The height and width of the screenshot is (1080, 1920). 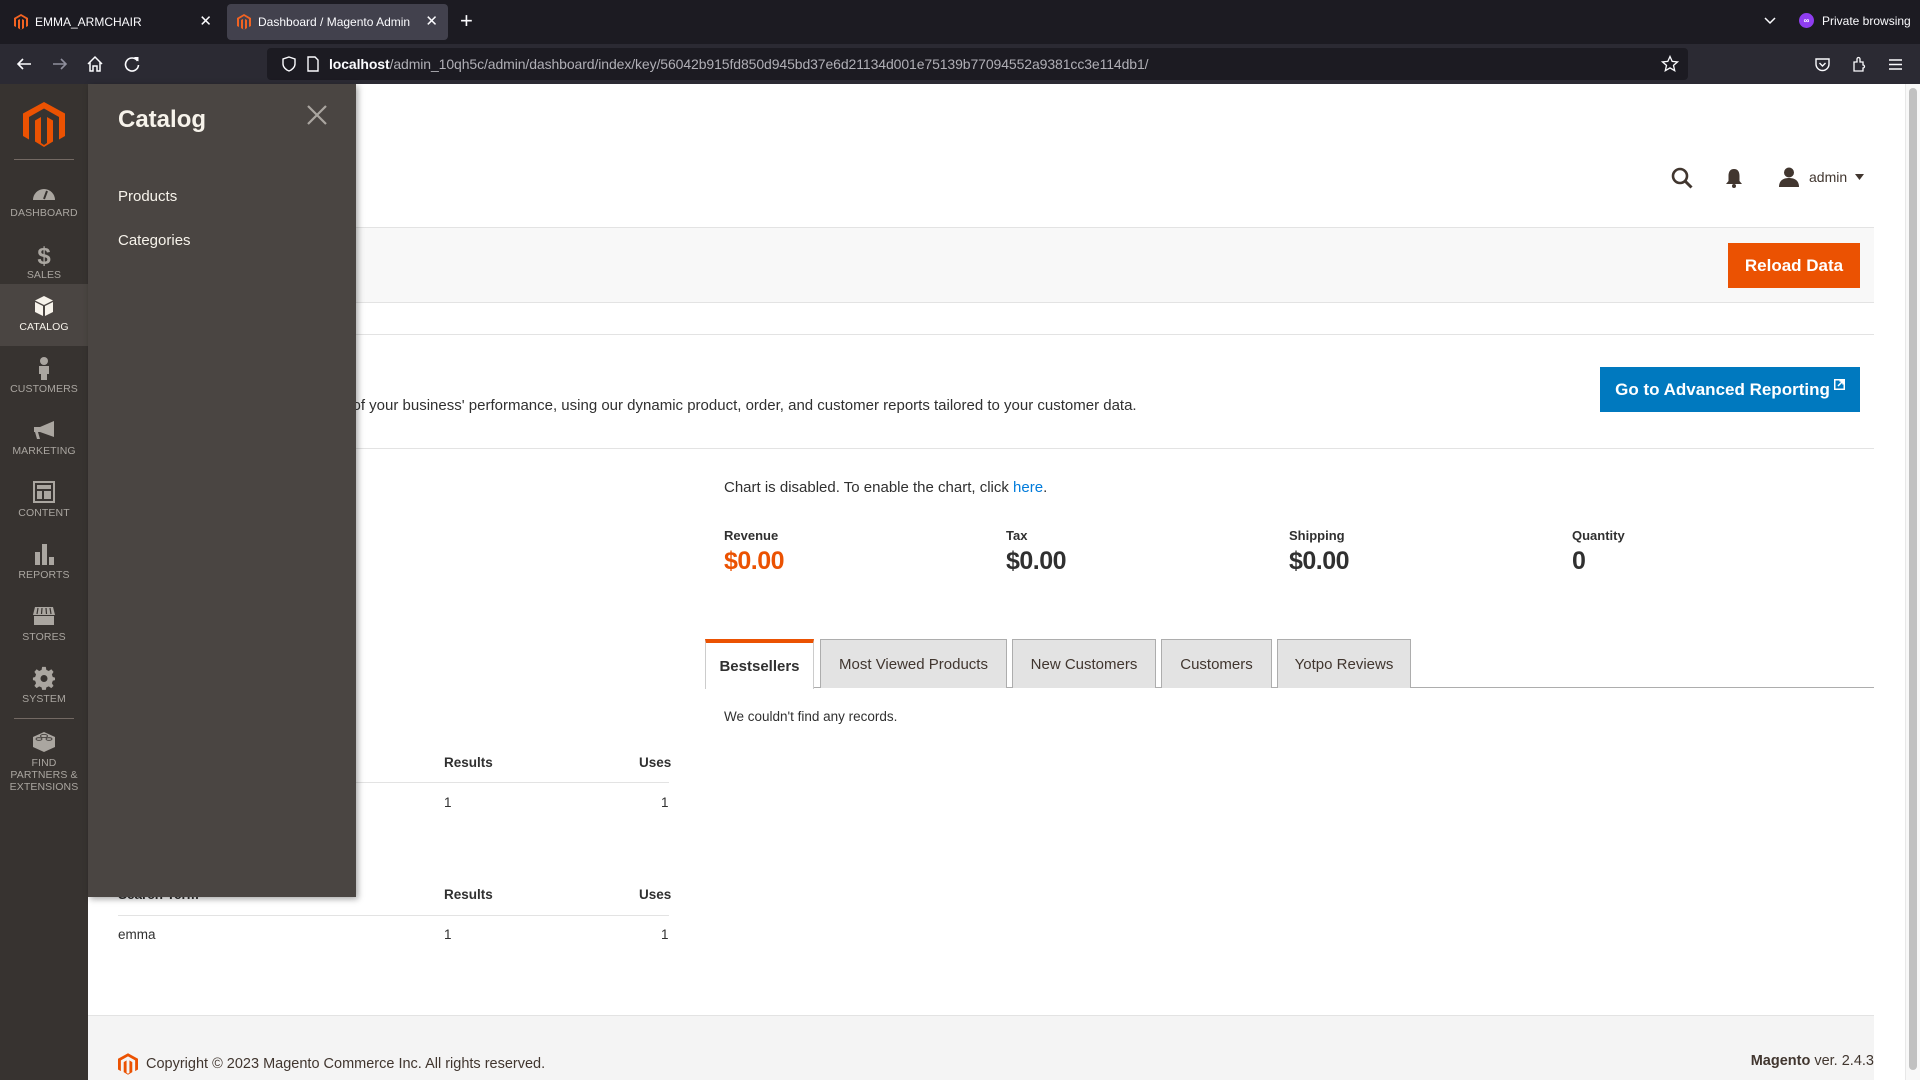 I want to click on divider, so click(x=1115, y=448).